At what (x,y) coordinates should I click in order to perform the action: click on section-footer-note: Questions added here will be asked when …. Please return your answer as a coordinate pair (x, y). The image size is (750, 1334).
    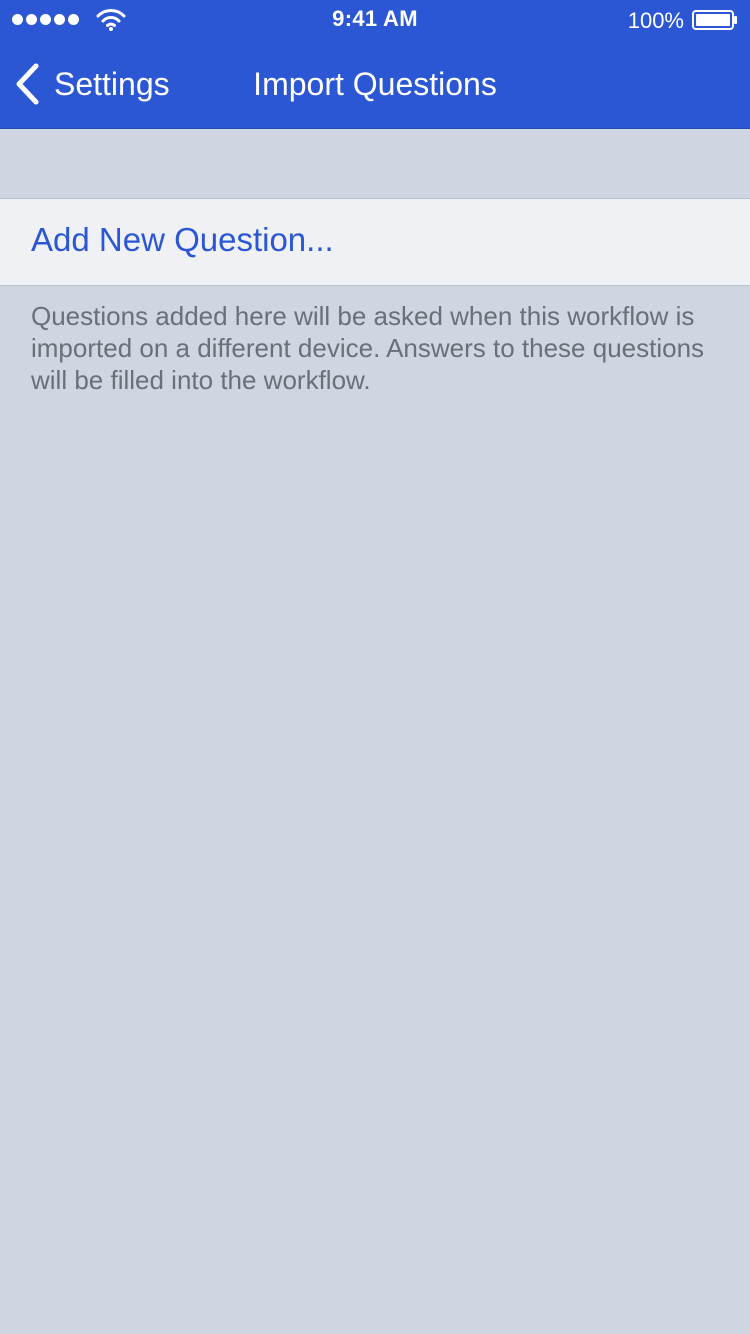
    Looking at the image, I should click on (368, 348).